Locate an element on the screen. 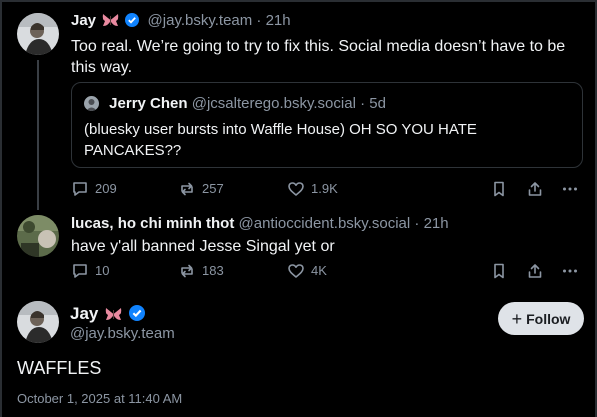  repost-count: 183 is located at coordinates (213, 270).